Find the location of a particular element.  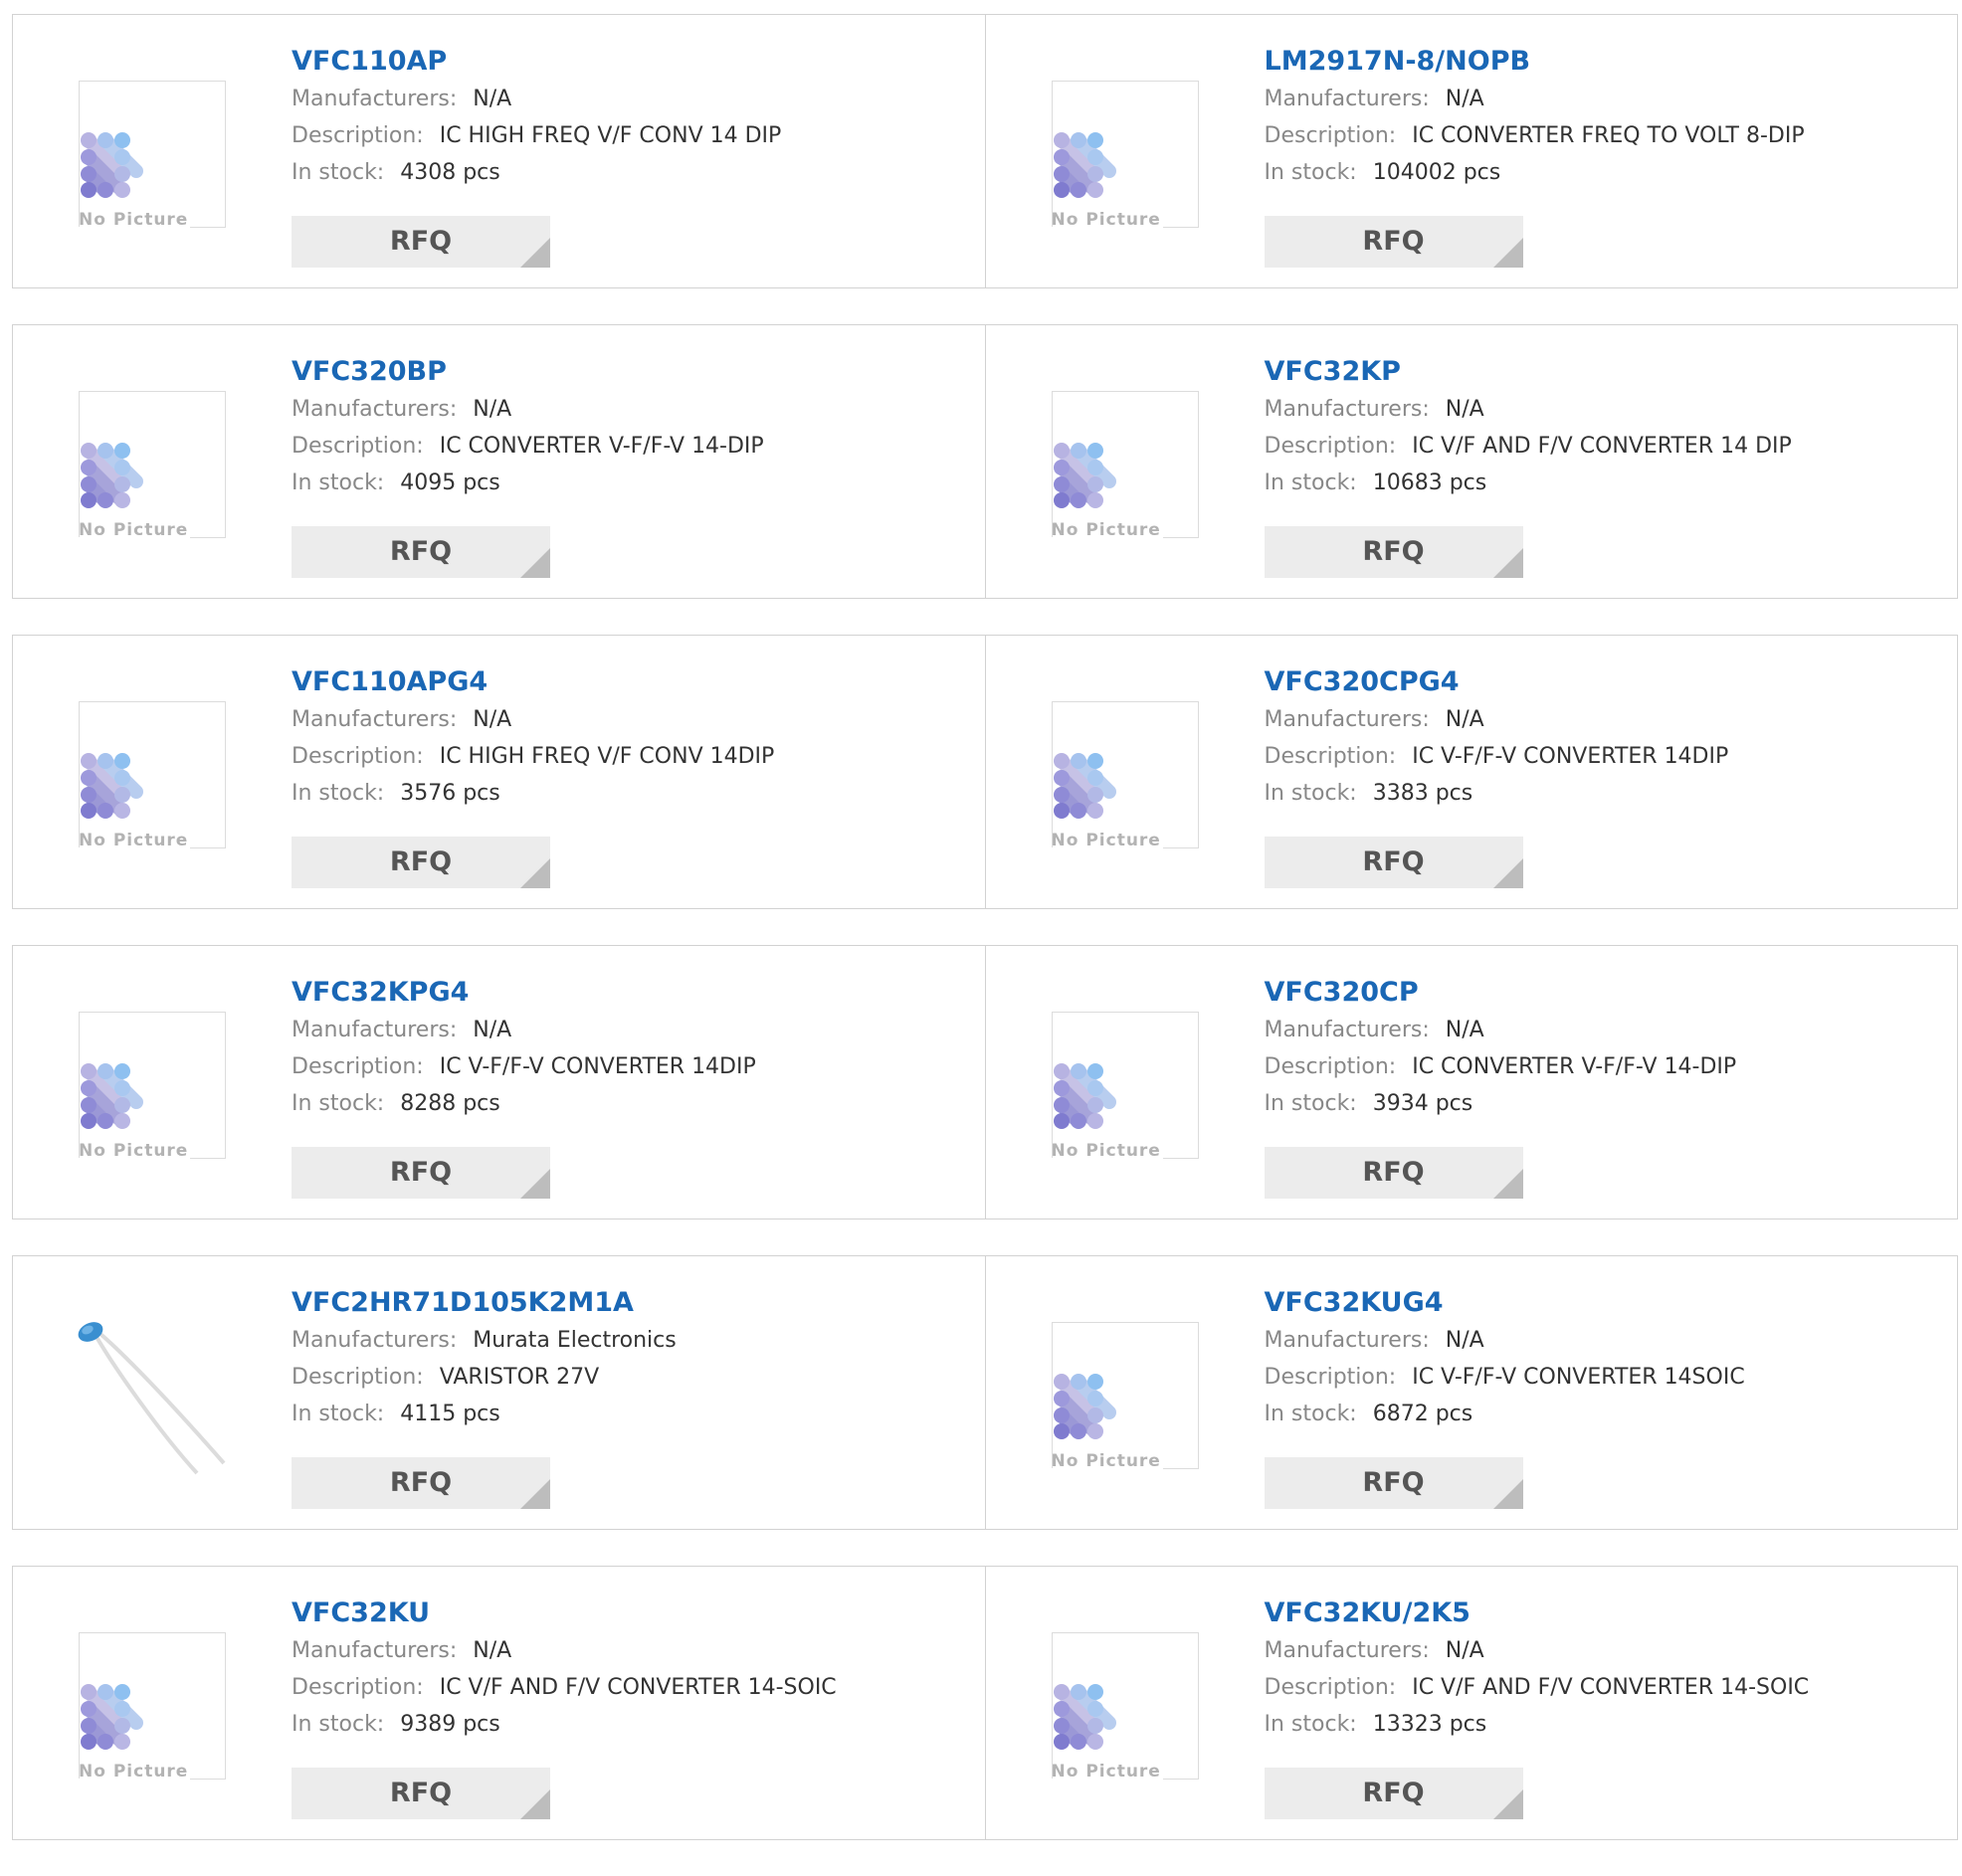

part-number-link: VFC320CPG4 is located at coordinates (1603, 682).